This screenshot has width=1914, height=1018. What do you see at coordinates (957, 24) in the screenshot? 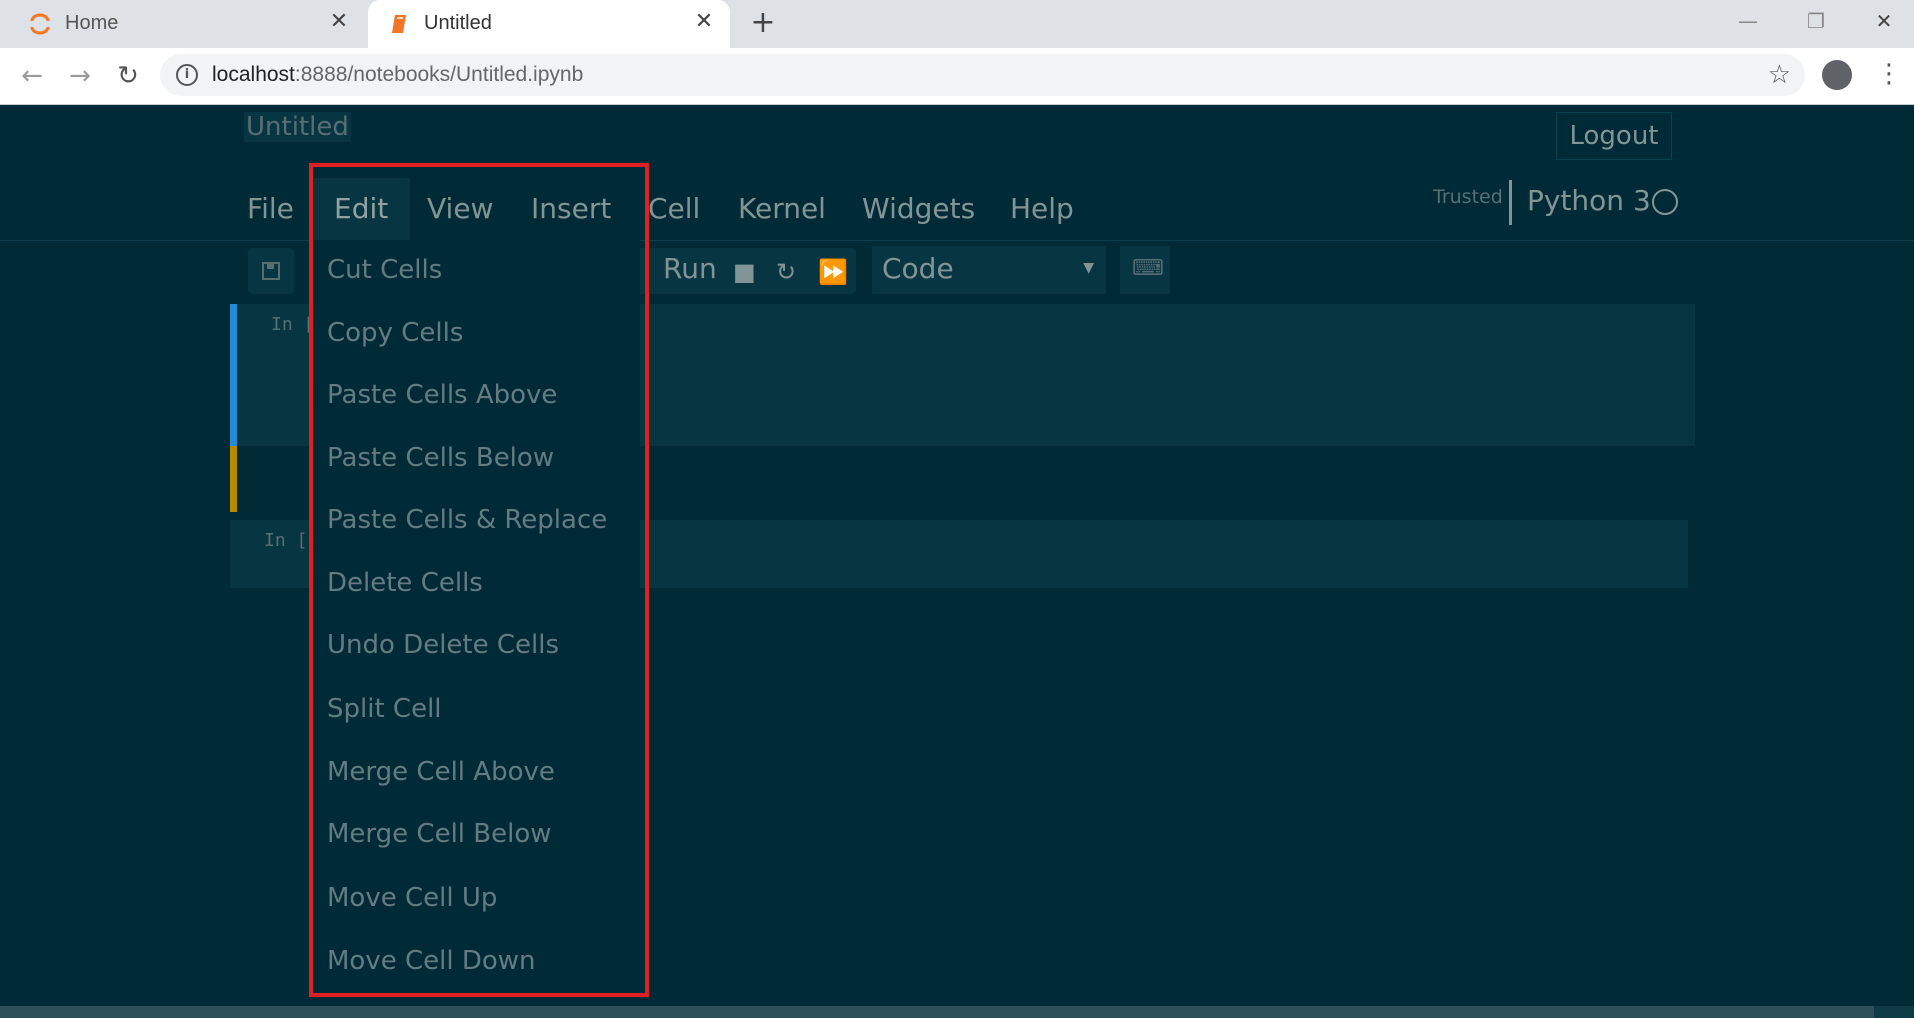
I see `browser-tab-bar: Home ✕ Untitled ✕ + — ❐ ✕` at bounding box center [957, 24].